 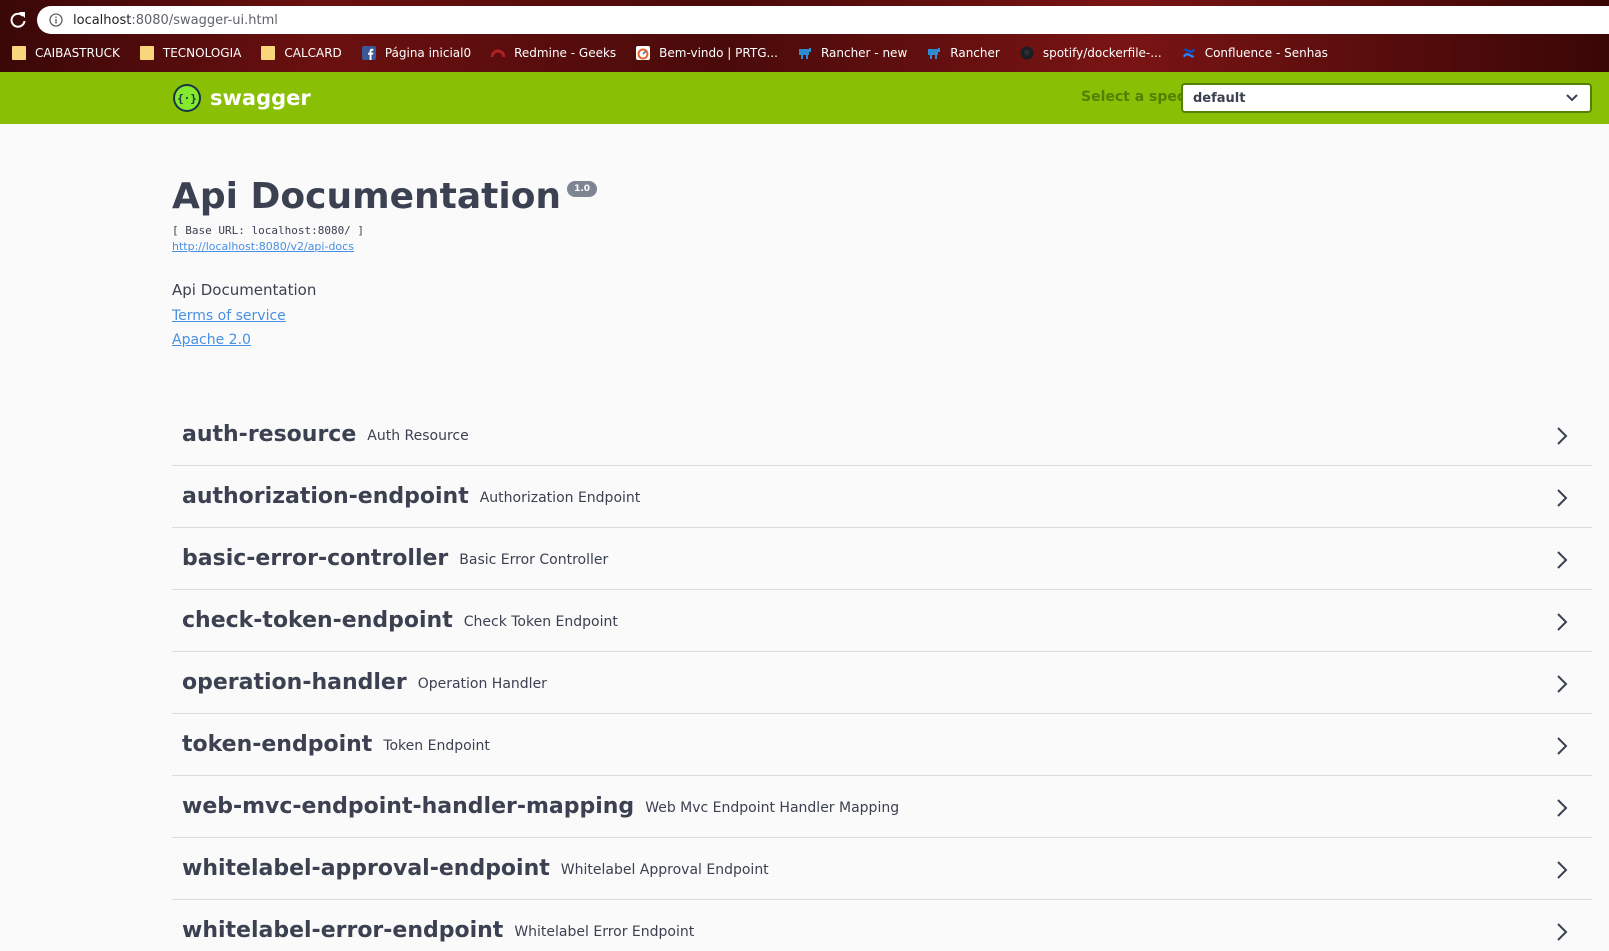 What do you see at coordinates (604, 932) in the screenshot?
I see `tag-description: Whitelabel Error Endpoint` at bounding box center [604, 932].